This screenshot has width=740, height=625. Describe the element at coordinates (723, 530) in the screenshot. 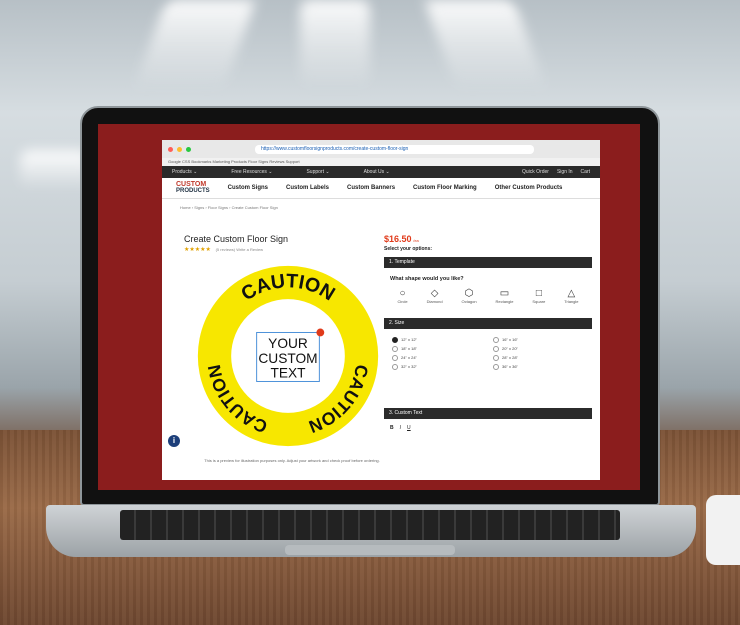

I see `white-object` at that location.